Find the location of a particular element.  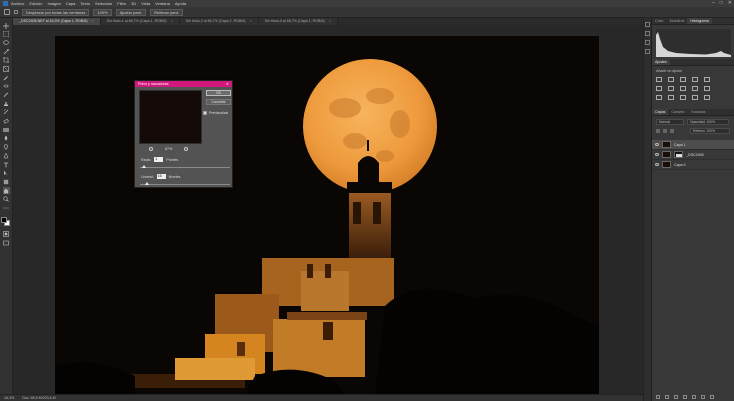

hand-tool-icon is located at coordinates (7, 12).